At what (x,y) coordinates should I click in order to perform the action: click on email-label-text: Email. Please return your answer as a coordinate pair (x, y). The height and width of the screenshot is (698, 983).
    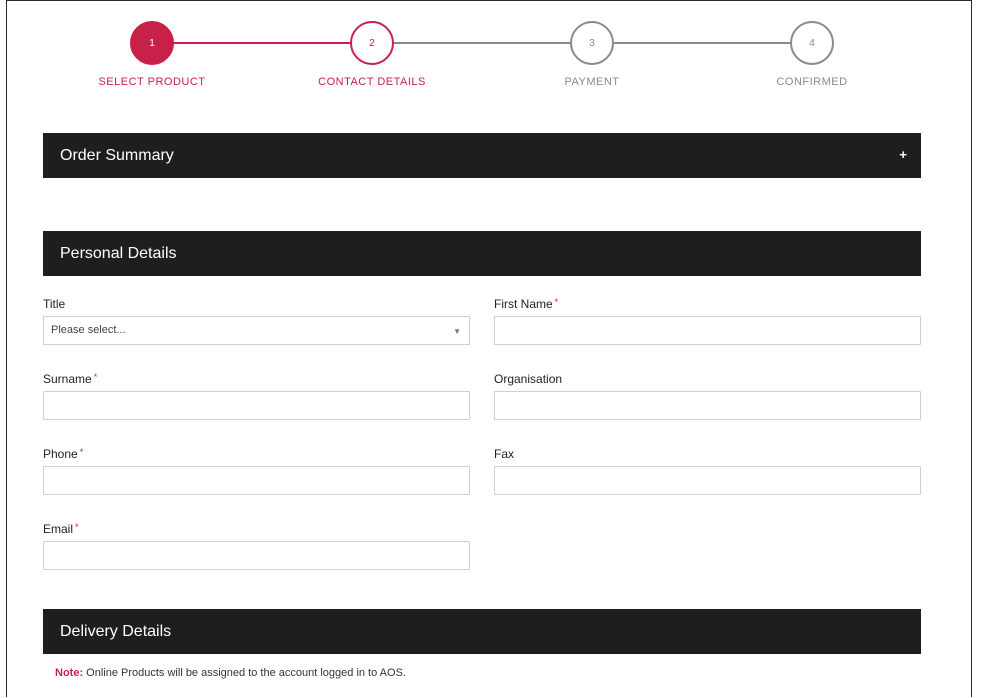
    Looking at the image, I should click on (58, 529).